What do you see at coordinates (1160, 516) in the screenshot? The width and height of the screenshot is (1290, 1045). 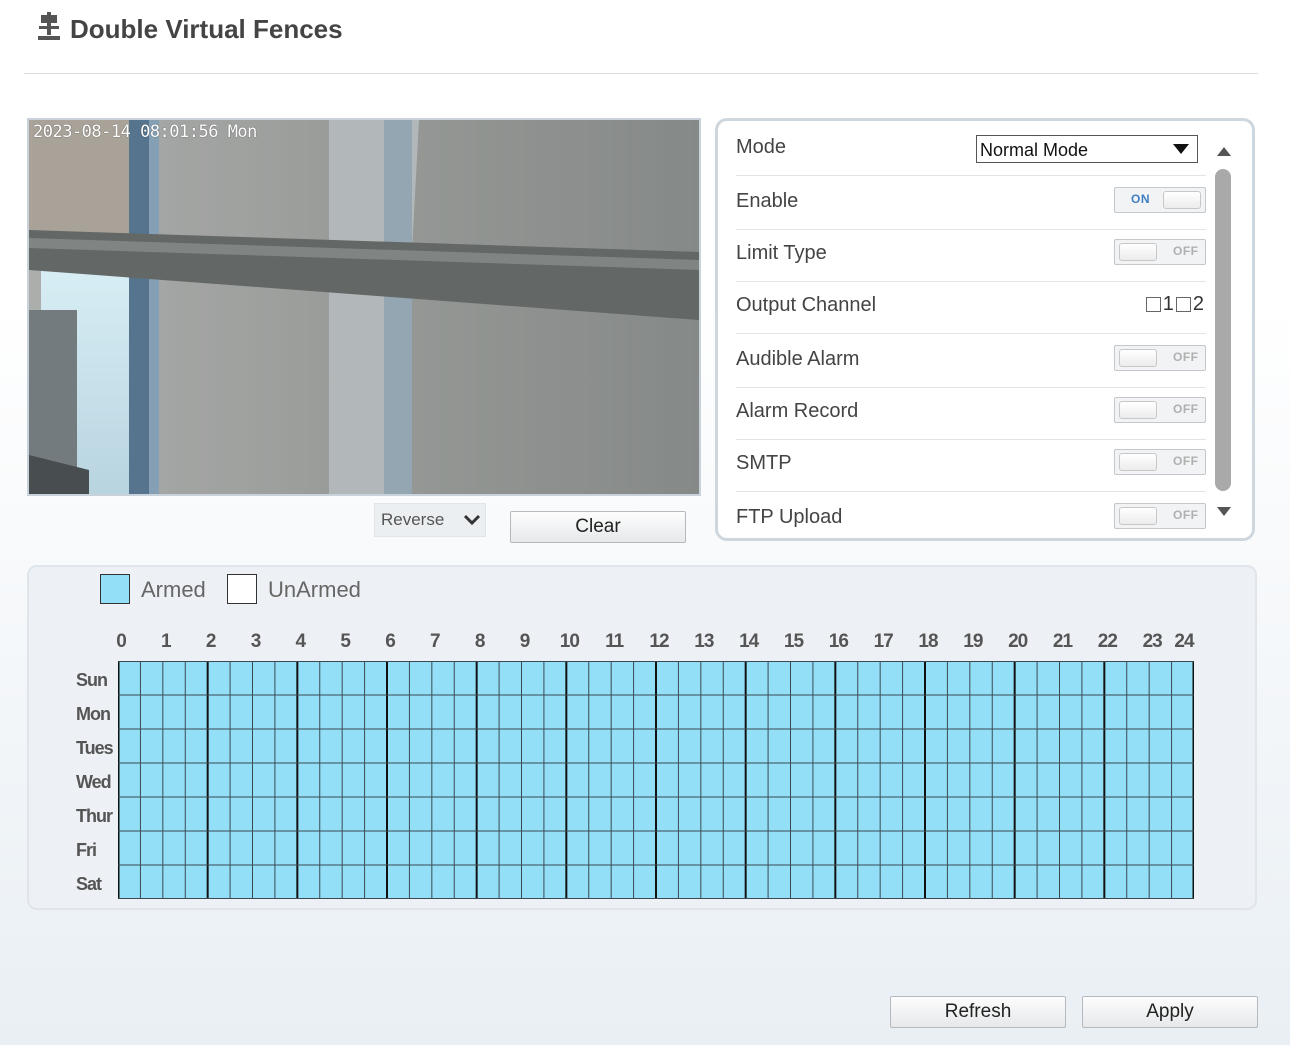 I see `ftp-upload-toggle: OFF` at bounding box center [1160, 516].